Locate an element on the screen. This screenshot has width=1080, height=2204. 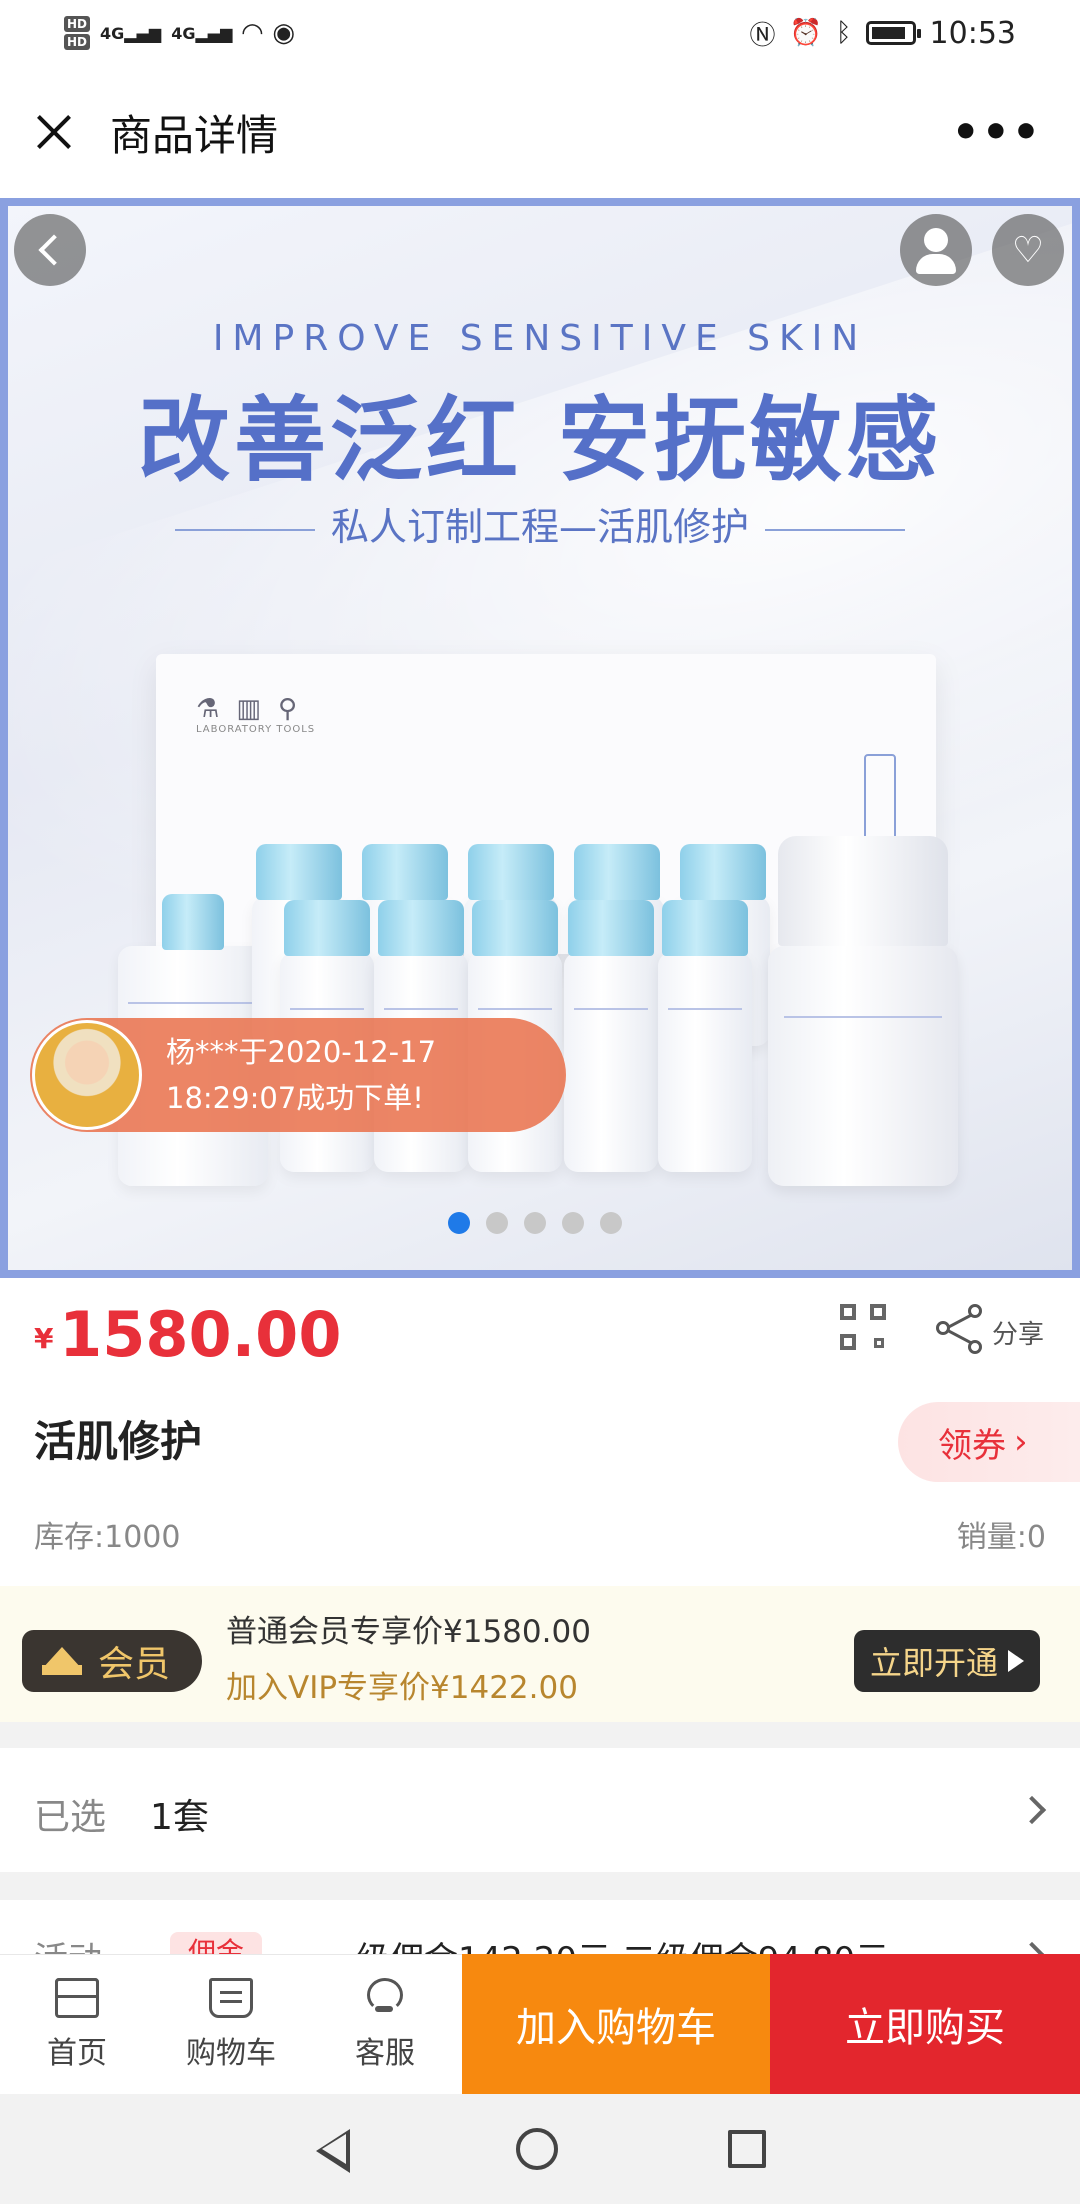
user-icon is located at coordinates (936, 250).